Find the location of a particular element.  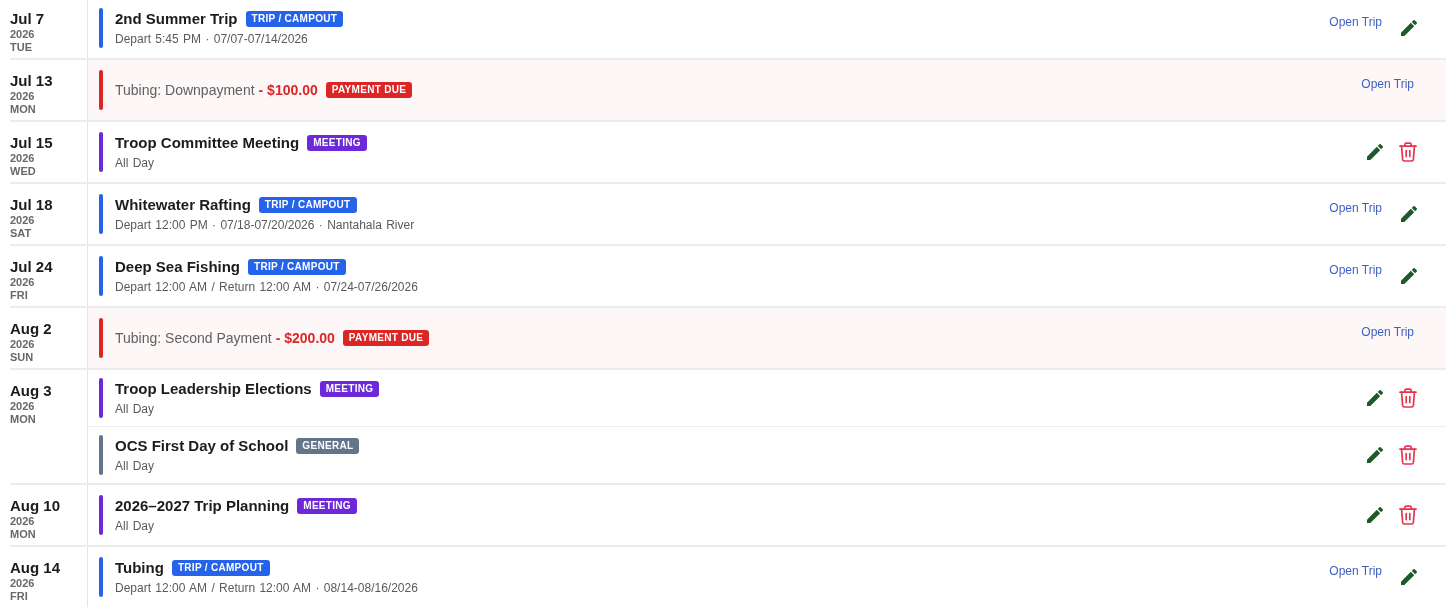

date-label: Aug 3 is located at coordinates (31, 391).